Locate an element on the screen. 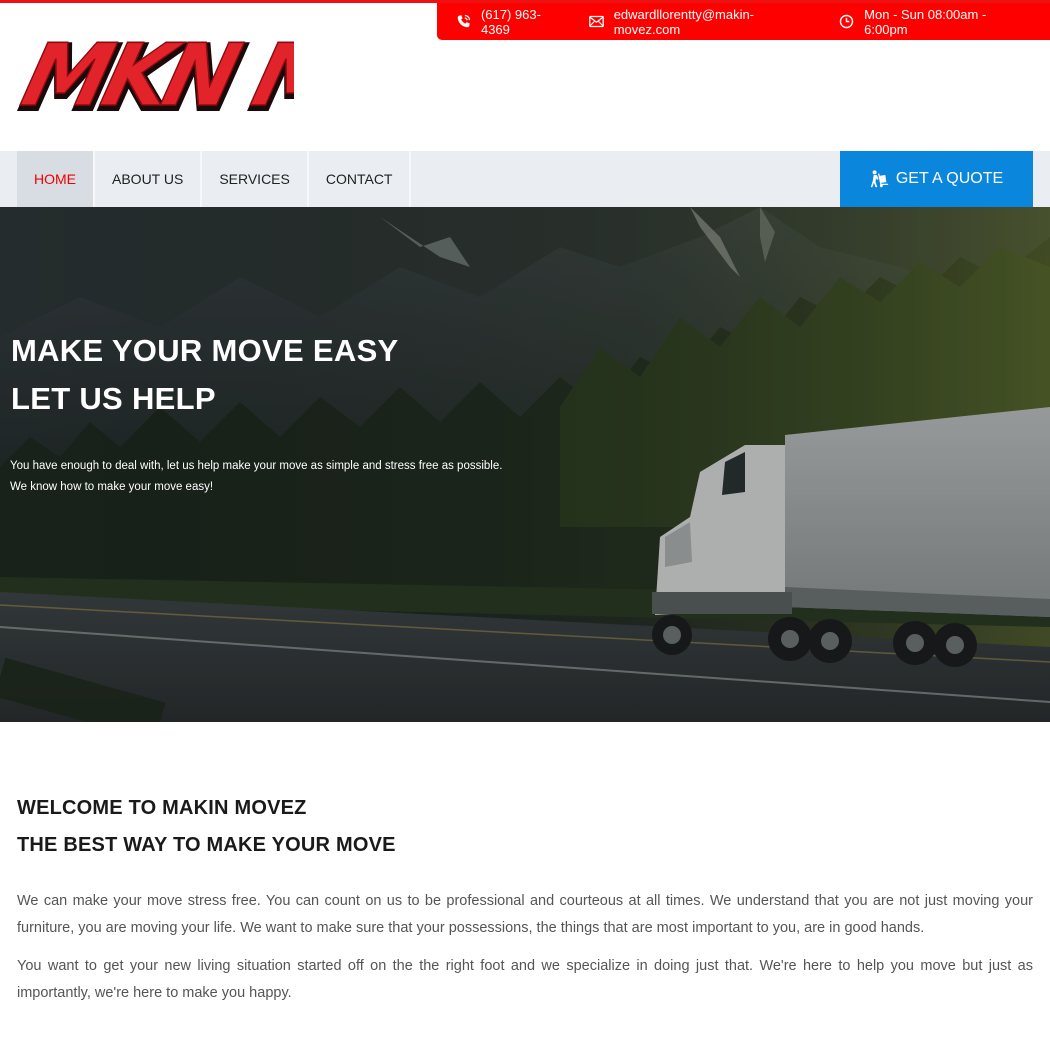 This screenshot has height=1050, width=1050. get-a-quote-button: GET A QUOTE is located at coordinates (936, 179).